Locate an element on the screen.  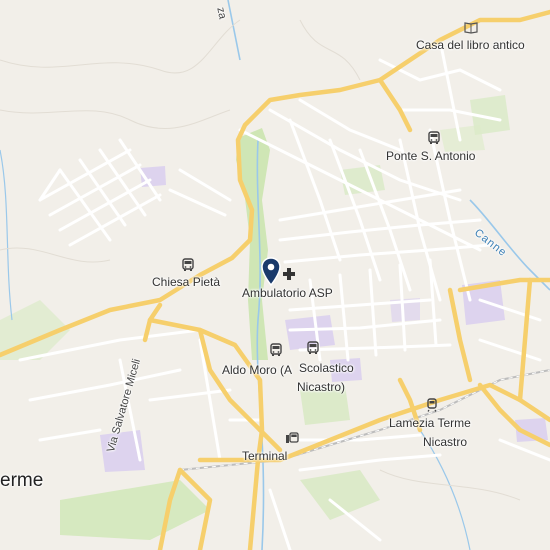
place-label-ambulatorio: Ambulatorio ASP is located at coordinates (287, 293).